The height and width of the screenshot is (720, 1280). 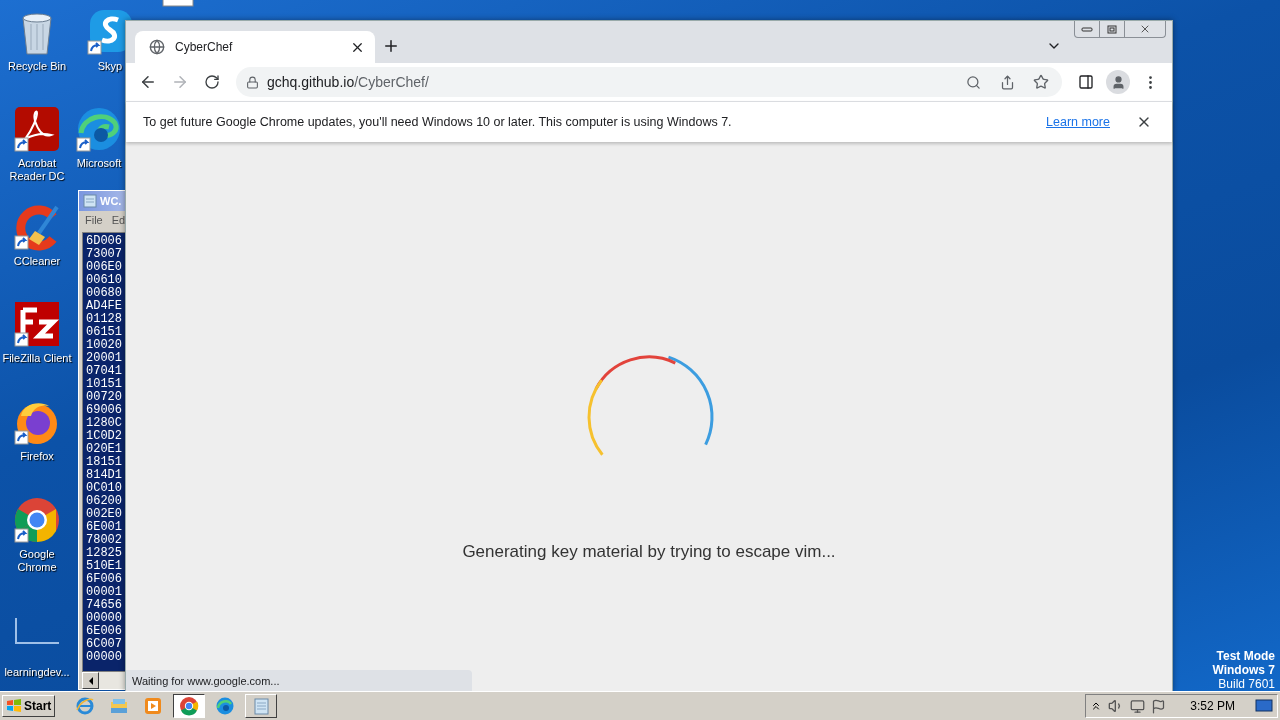 I want to click on star-icon, so click(x=1041, y=82).